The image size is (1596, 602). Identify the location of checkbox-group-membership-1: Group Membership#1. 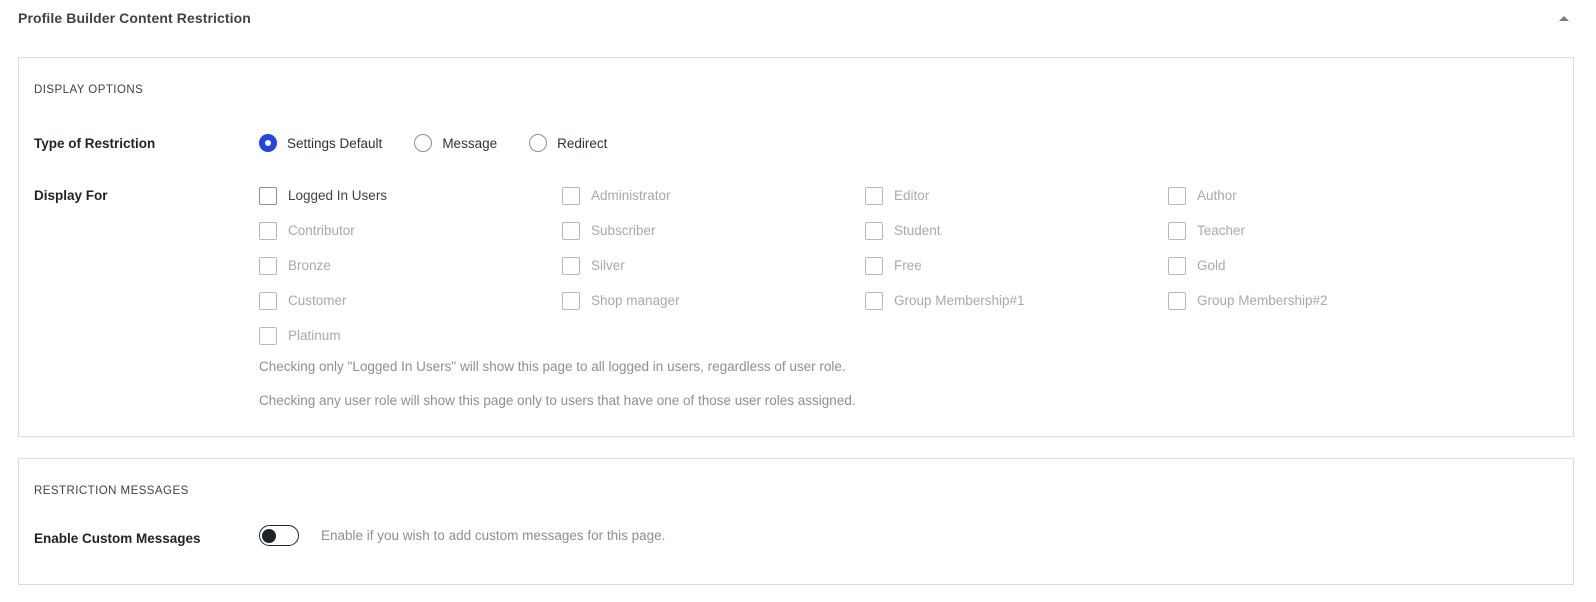
(1016, 300).